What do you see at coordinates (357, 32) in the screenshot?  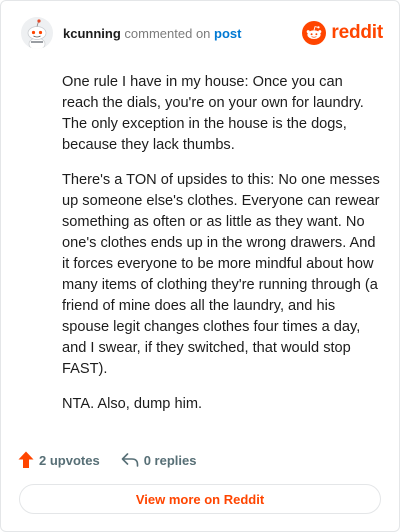 I see `logo-text: reddit` at bounding box center [357, 32].